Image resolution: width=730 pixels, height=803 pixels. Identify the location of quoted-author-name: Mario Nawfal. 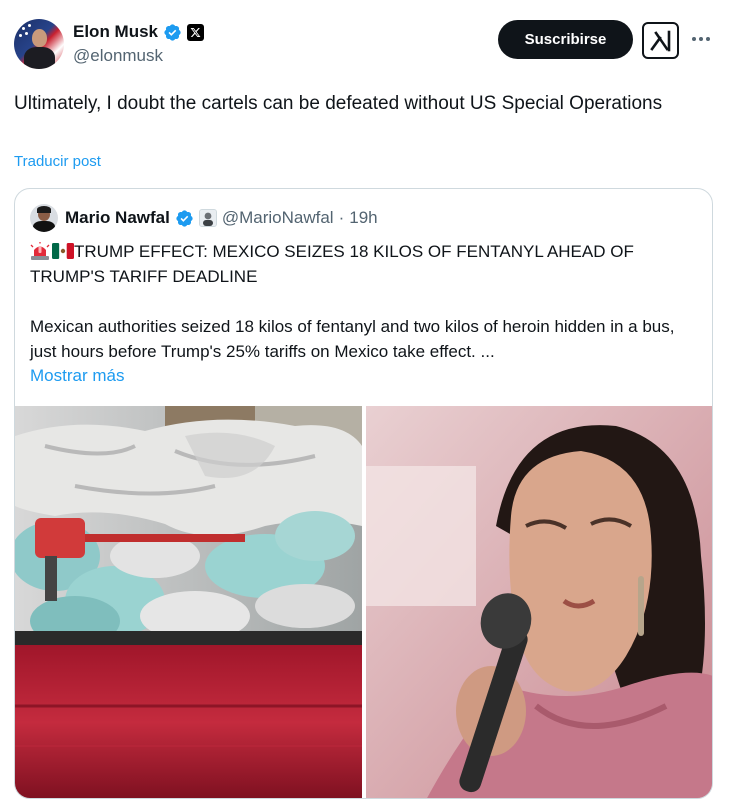
(117, 218).